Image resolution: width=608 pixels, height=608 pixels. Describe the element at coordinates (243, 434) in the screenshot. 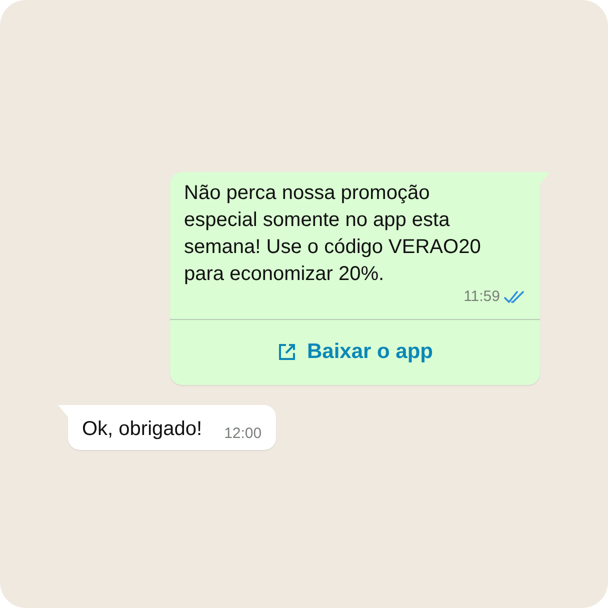

I see `message-time: 12:00` at that location.